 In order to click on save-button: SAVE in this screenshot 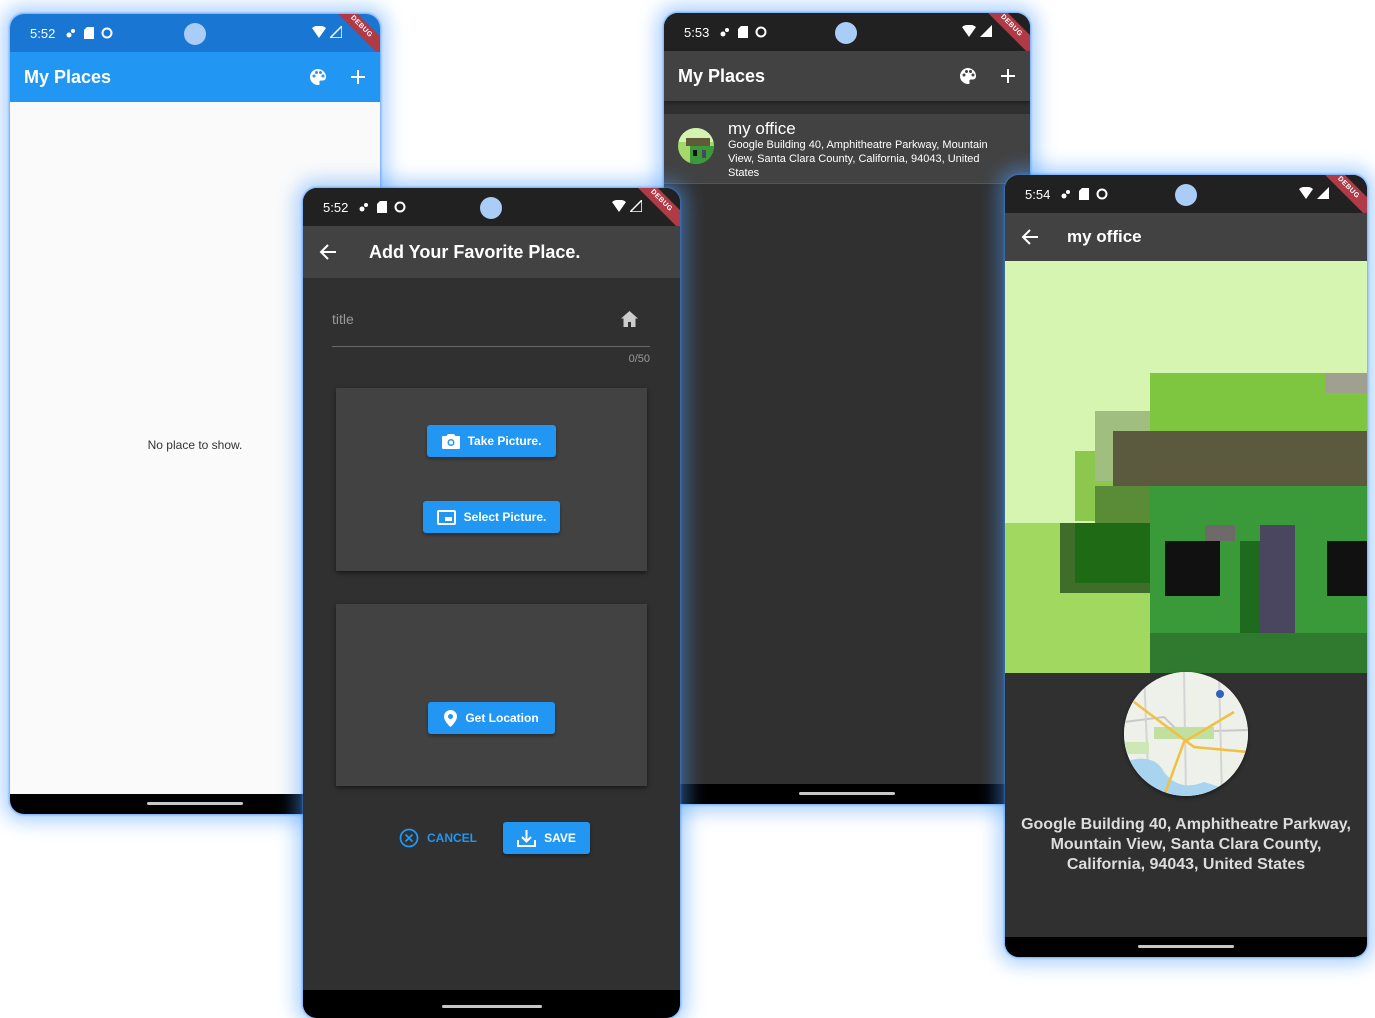, I will do `click(546, 838)`.